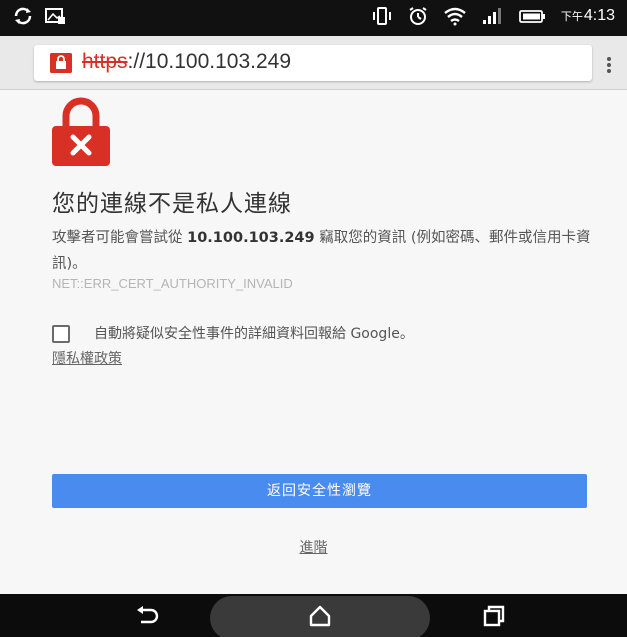  Describe the element at coordinates (172, 204) in the screenshot. I see `page-title: 您的連線不是私人連線` at that location.